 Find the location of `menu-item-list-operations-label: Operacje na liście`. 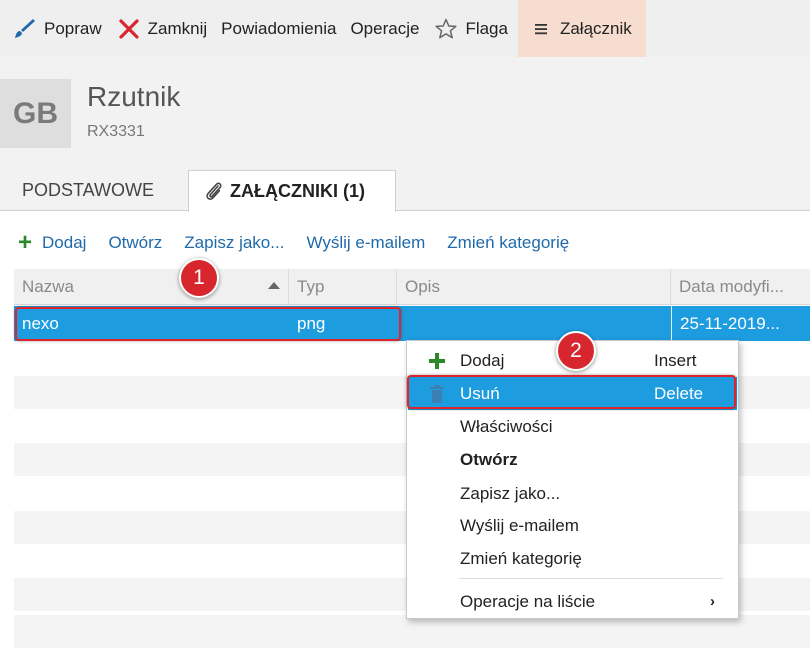

menu-item-list-operations-label: Operacje na liście is located at coordinates (528, 601).